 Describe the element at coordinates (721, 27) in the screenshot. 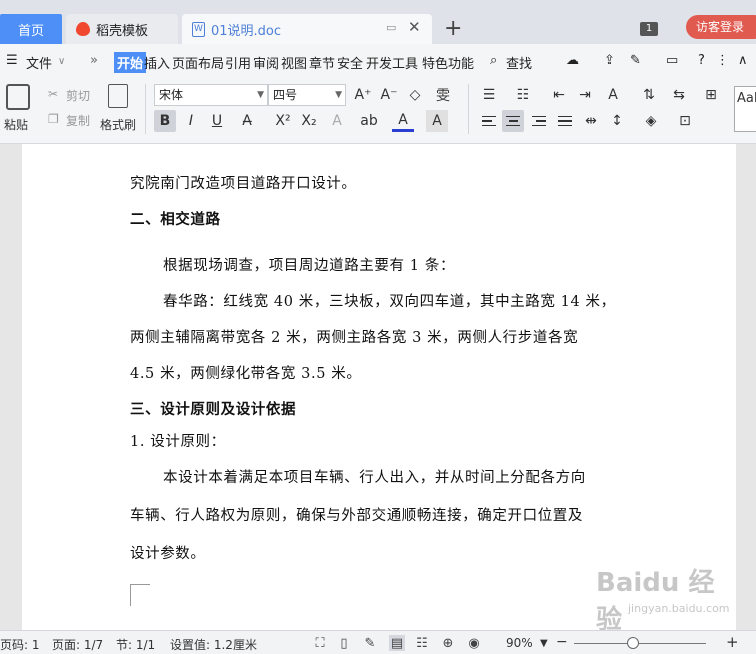

I see `visitor-login-button: 访客登录` at that location.